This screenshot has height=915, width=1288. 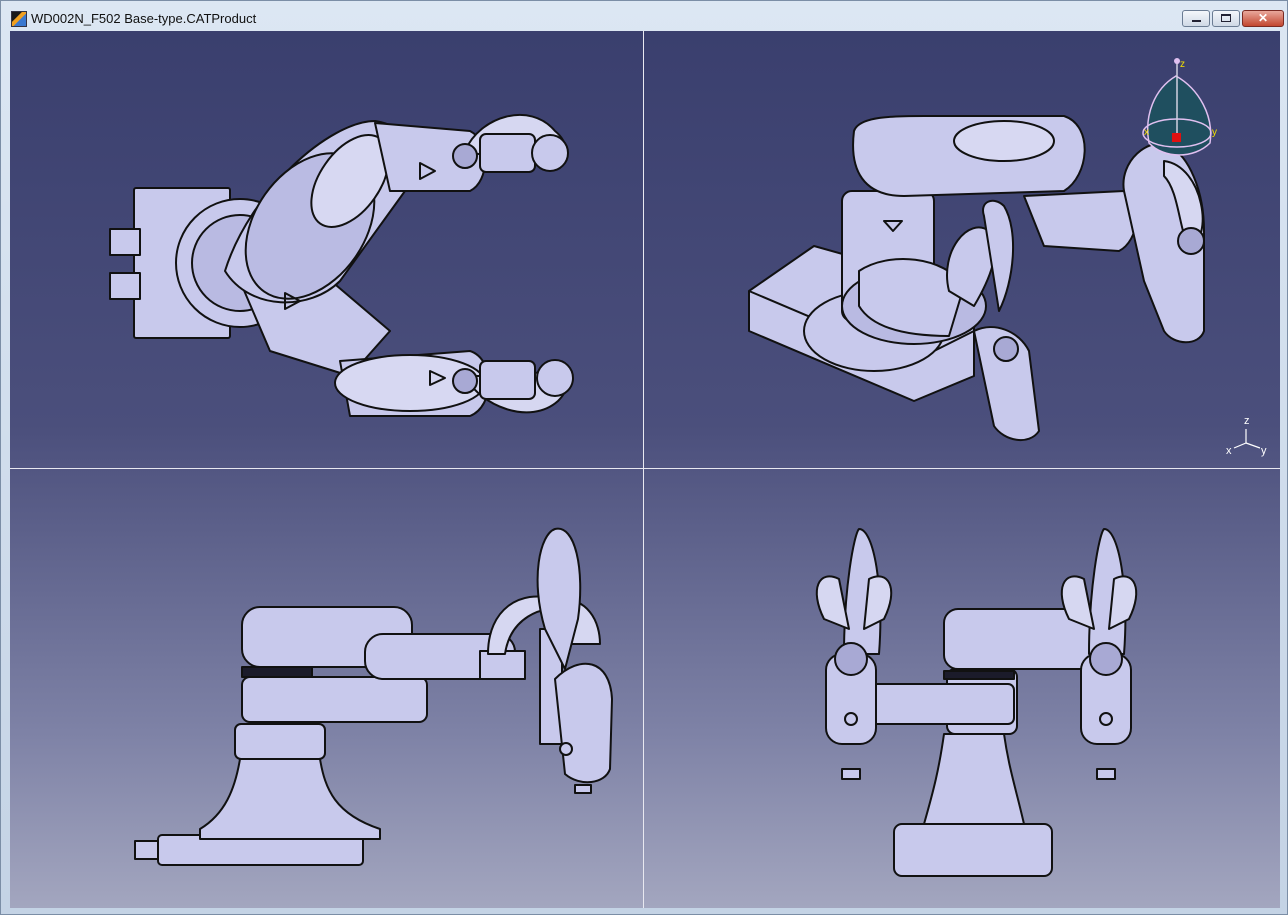 I want to click on navigation-compass: z x y, so click(x=1179, y=107).